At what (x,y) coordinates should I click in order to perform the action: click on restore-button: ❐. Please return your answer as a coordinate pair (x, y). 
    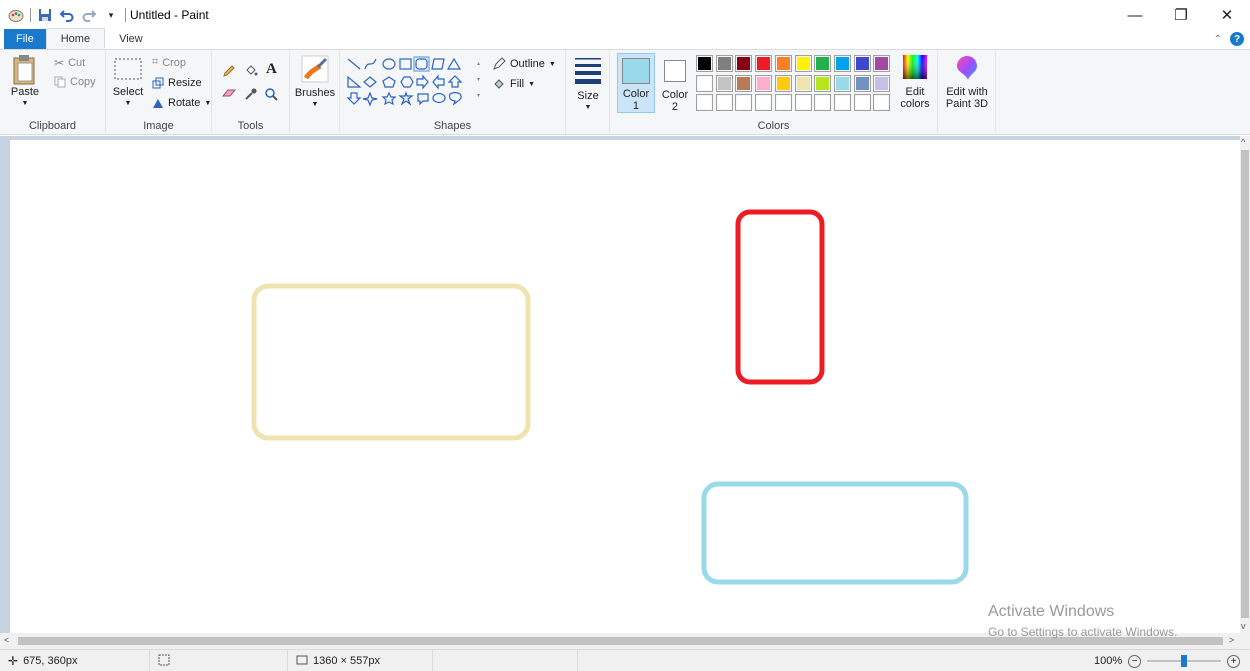
    Looking at the image, I should click on (1181, 15).